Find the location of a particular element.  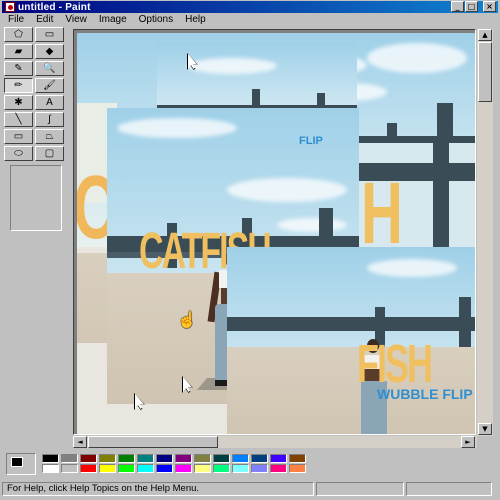

scroll-down-button: ▼ is located at coordinates (485, 429).